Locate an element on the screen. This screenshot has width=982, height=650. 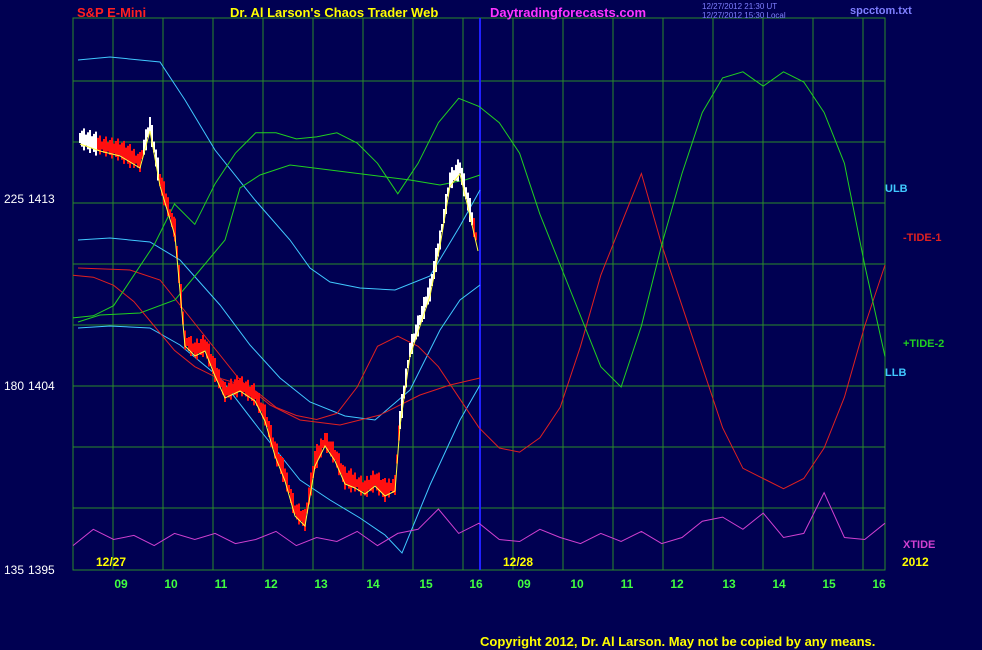
mid-band is located at coordinates (279, 329).